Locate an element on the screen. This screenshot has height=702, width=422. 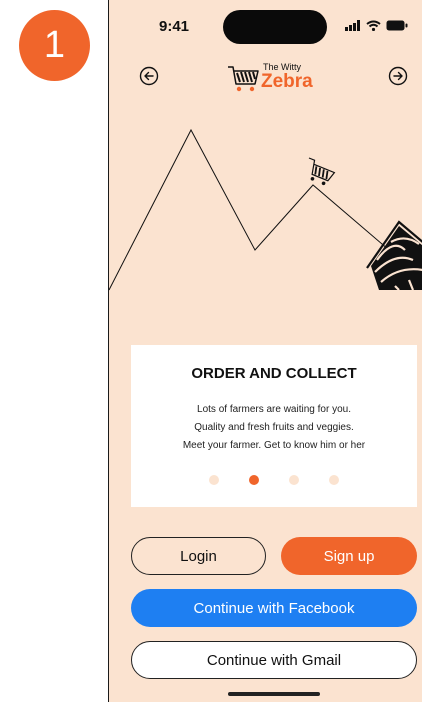
signal-icon is located at coordinates (352, 25).